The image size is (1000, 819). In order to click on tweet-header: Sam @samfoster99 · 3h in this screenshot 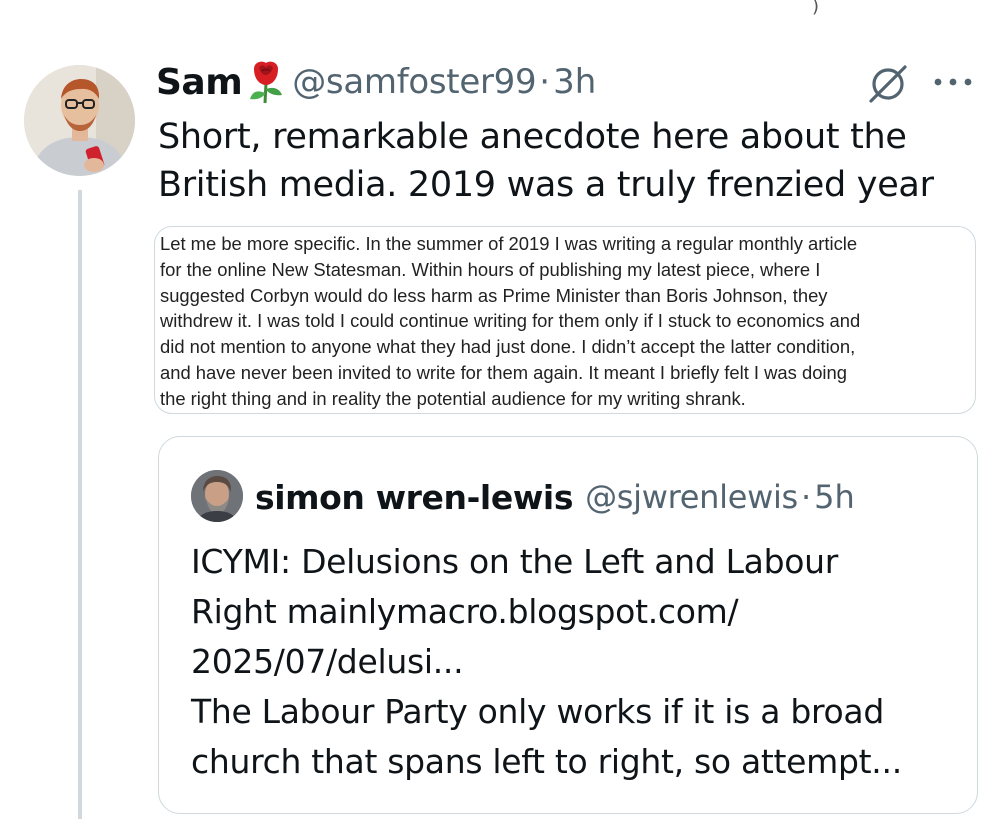, I will do `click(376, 82)`.